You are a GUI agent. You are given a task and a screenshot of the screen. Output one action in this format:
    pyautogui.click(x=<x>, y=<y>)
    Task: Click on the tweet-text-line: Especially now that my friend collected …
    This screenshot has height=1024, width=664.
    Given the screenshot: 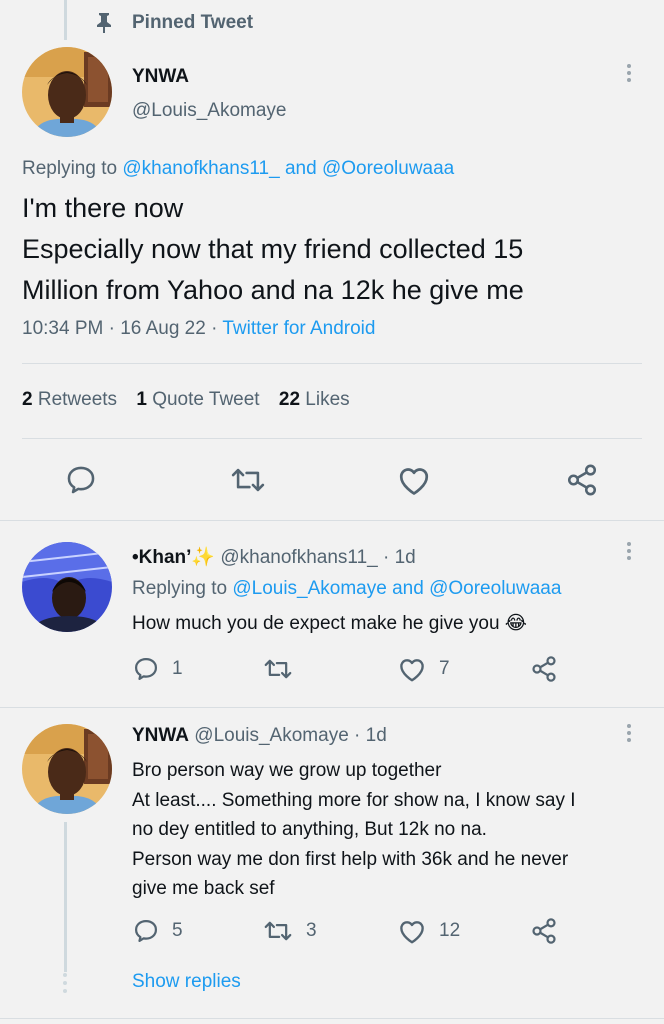 What is the action you would take?
    pyautogui.click(x=273, y=249)
    